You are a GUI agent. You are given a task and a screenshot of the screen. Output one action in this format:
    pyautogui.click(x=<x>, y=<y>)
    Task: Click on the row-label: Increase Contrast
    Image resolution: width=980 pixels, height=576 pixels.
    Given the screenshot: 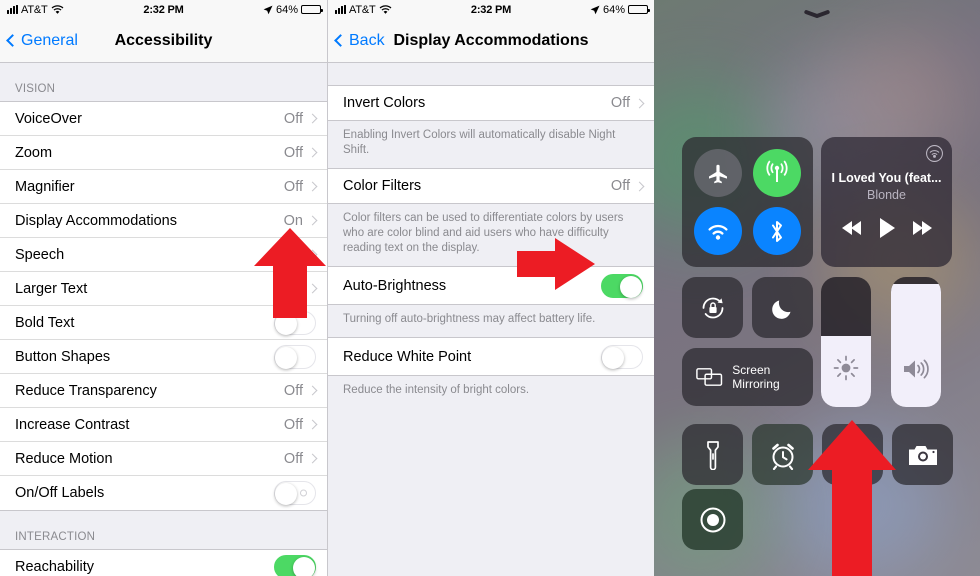 What is the action you would take?
    pyautogui.click(x=72, y=424)
    